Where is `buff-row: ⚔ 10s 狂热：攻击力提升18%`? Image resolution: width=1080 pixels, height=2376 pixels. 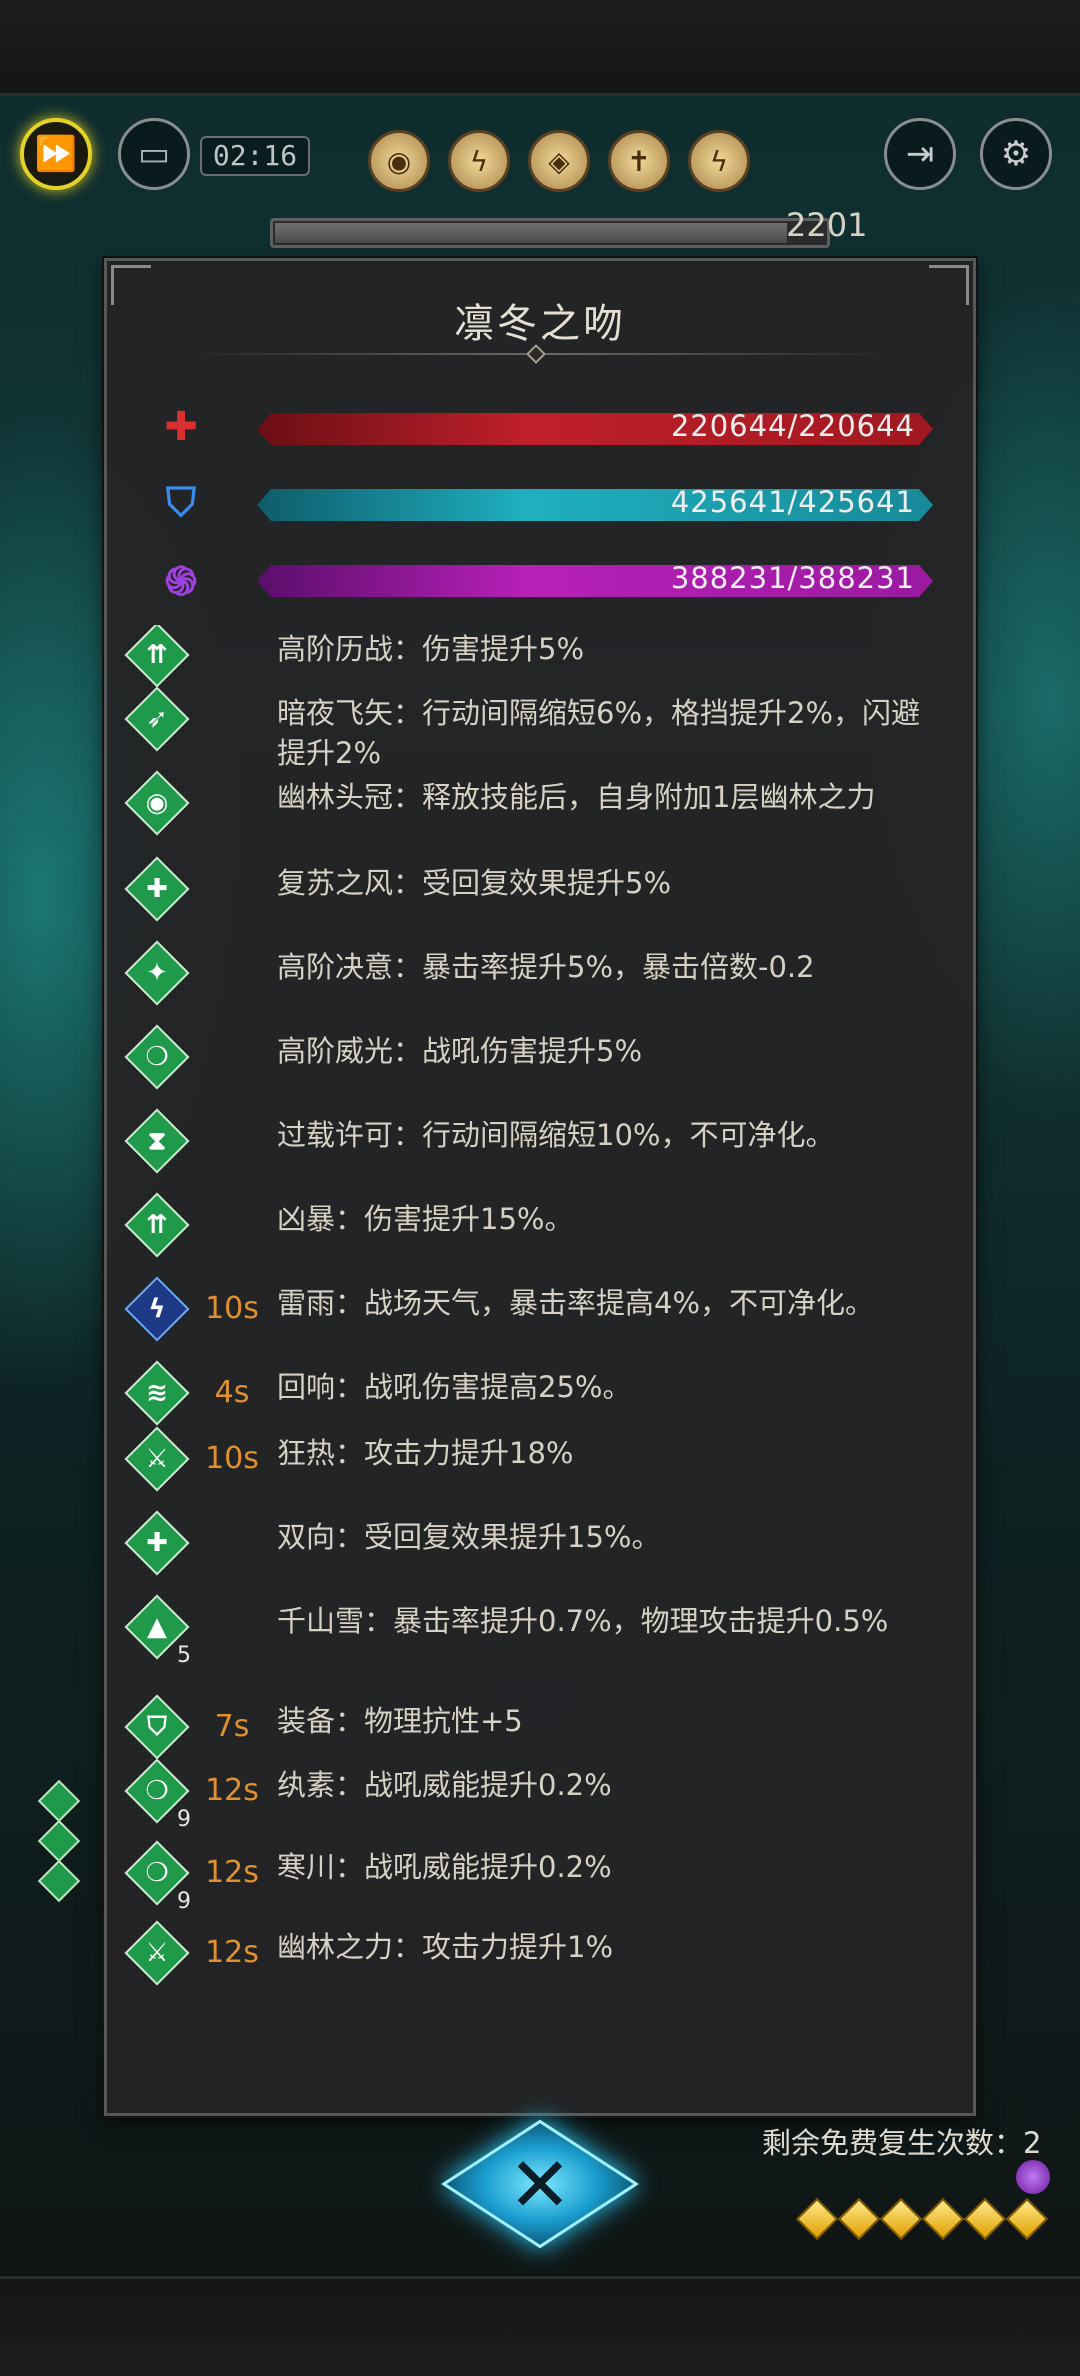
buff-row: ⚔ 10s 狂热：攻击力提升18% is located at coordinates (540, 1469).